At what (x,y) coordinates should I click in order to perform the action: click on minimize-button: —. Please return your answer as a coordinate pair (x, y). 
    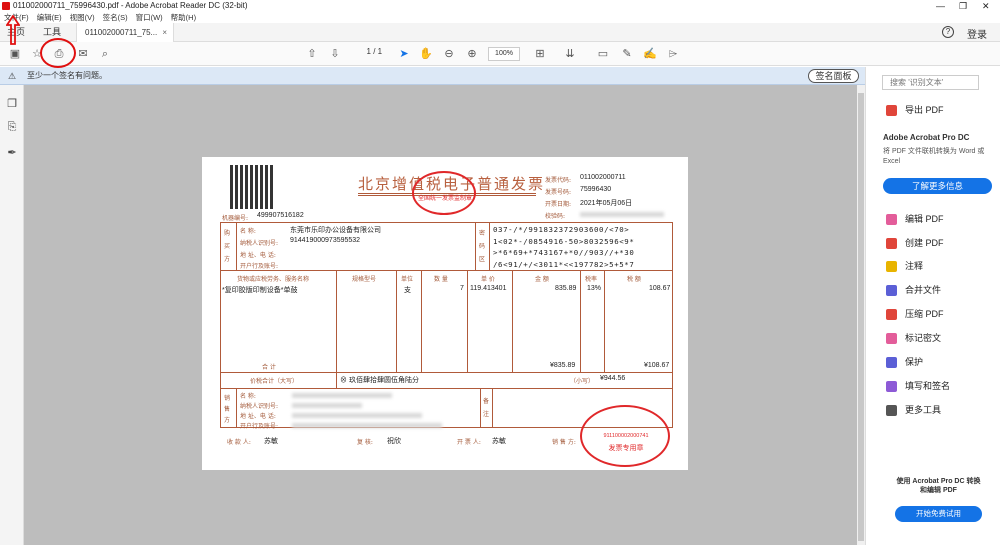
    Looking at the image, I should click on (940, 6).